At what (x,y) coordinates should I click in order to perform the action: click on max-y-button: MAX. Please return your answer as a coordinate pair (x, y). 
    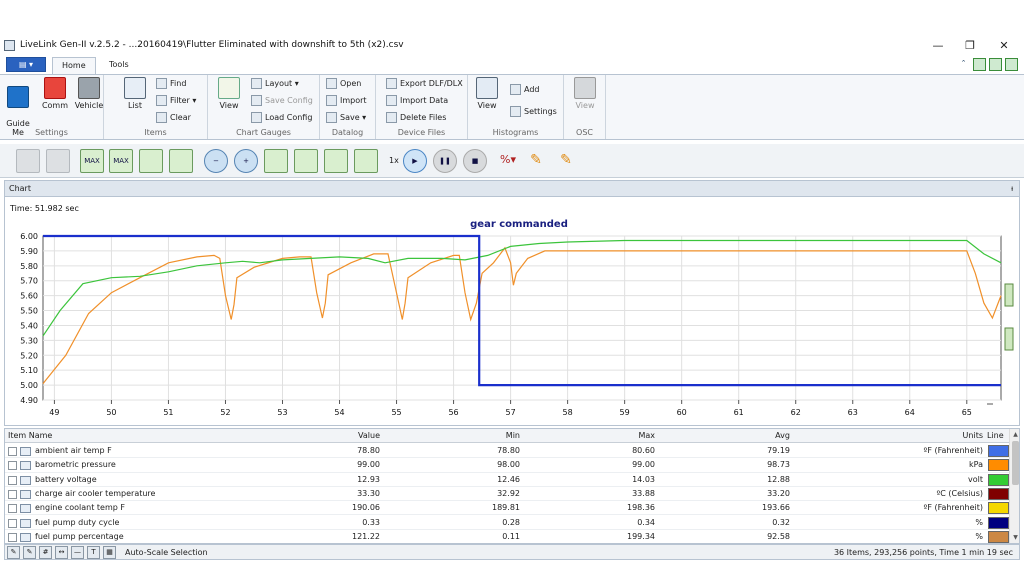
    Looking at the image, I should click on (92, 161).